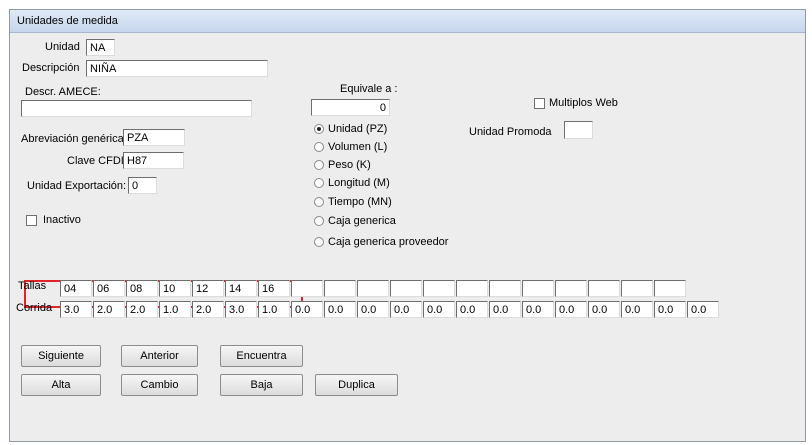 Image resolution: width=812 pixels, height=445 pixels. I want to click on talla-cell: 06, so click(109, 288).